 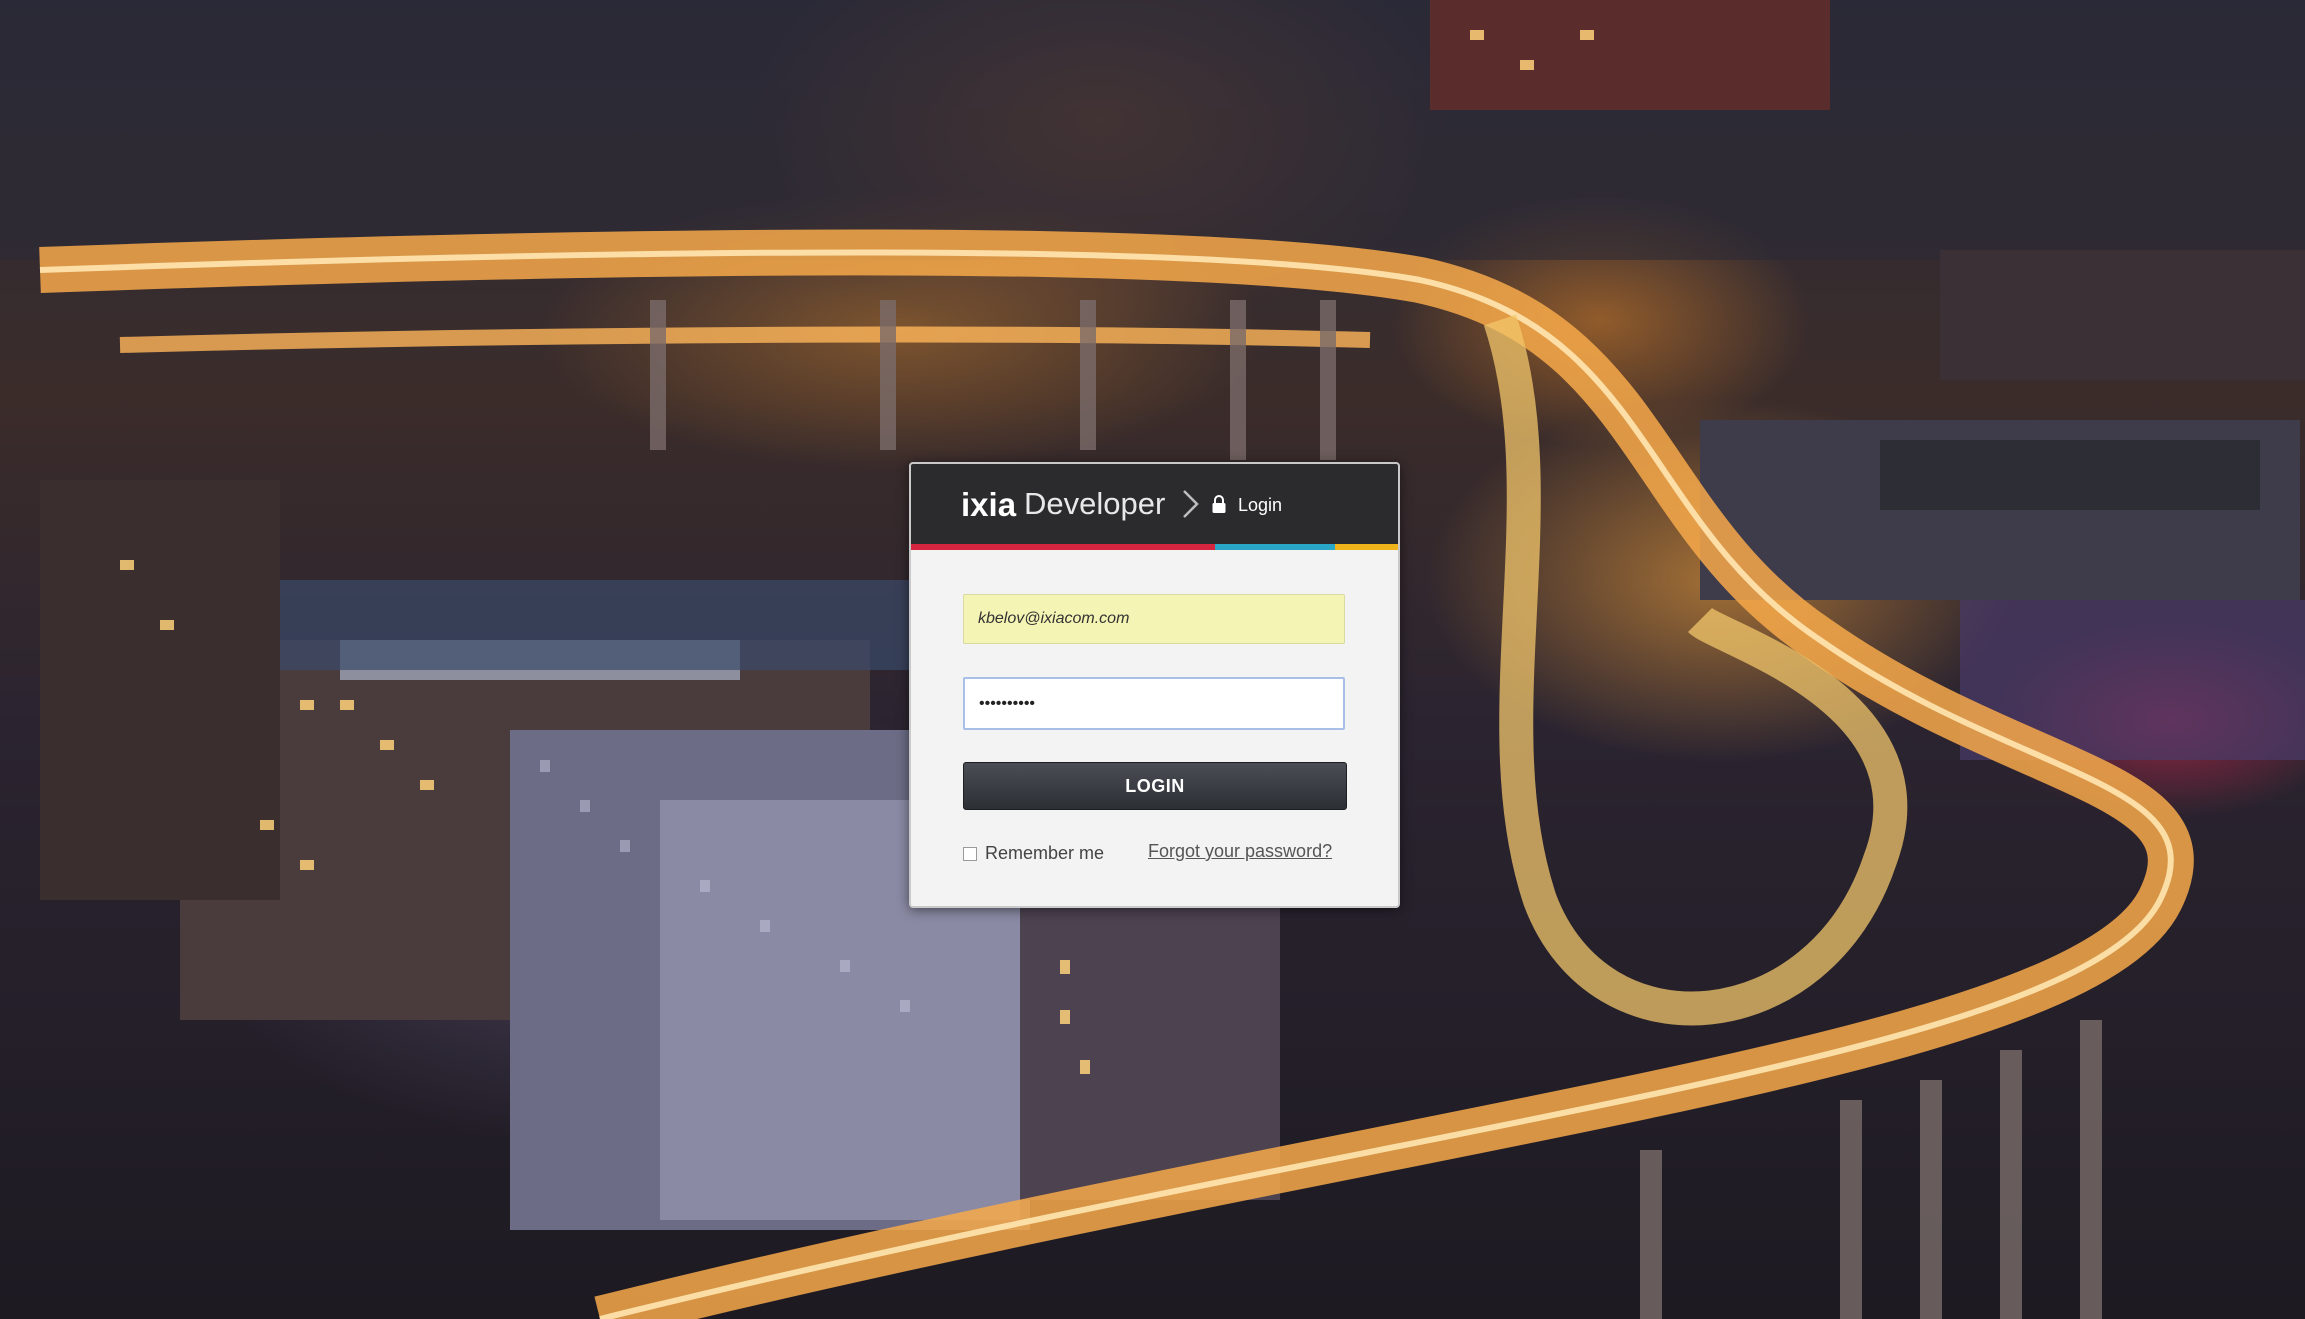 I want to click on login-button: LOGIN, so click(x=1155, y=786).